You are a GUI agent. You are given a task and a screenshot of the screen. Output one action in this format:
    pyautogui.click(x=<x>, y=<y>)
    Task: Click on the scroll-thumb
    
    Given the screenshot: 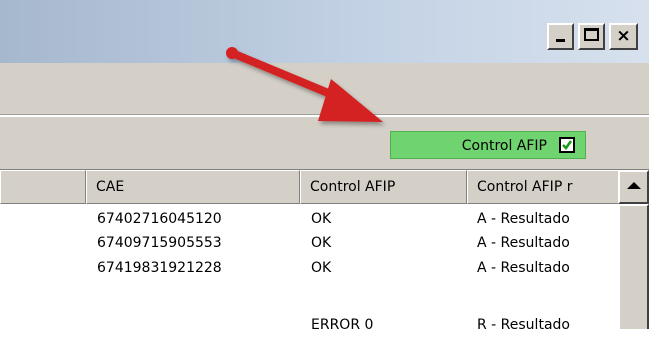 What is the action you would take?
    pyautogui.click(x=633, y=266)
    